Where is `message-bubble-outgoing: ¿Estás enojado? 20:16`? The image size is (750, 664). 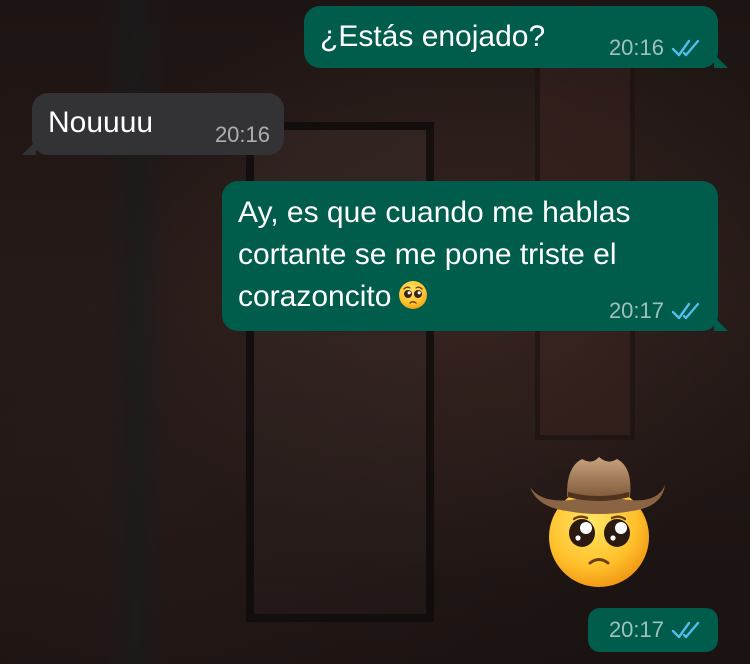
message-bubble-outgoing: ¿Estás enojado? 20:16 is located at coordinates (516, 37).